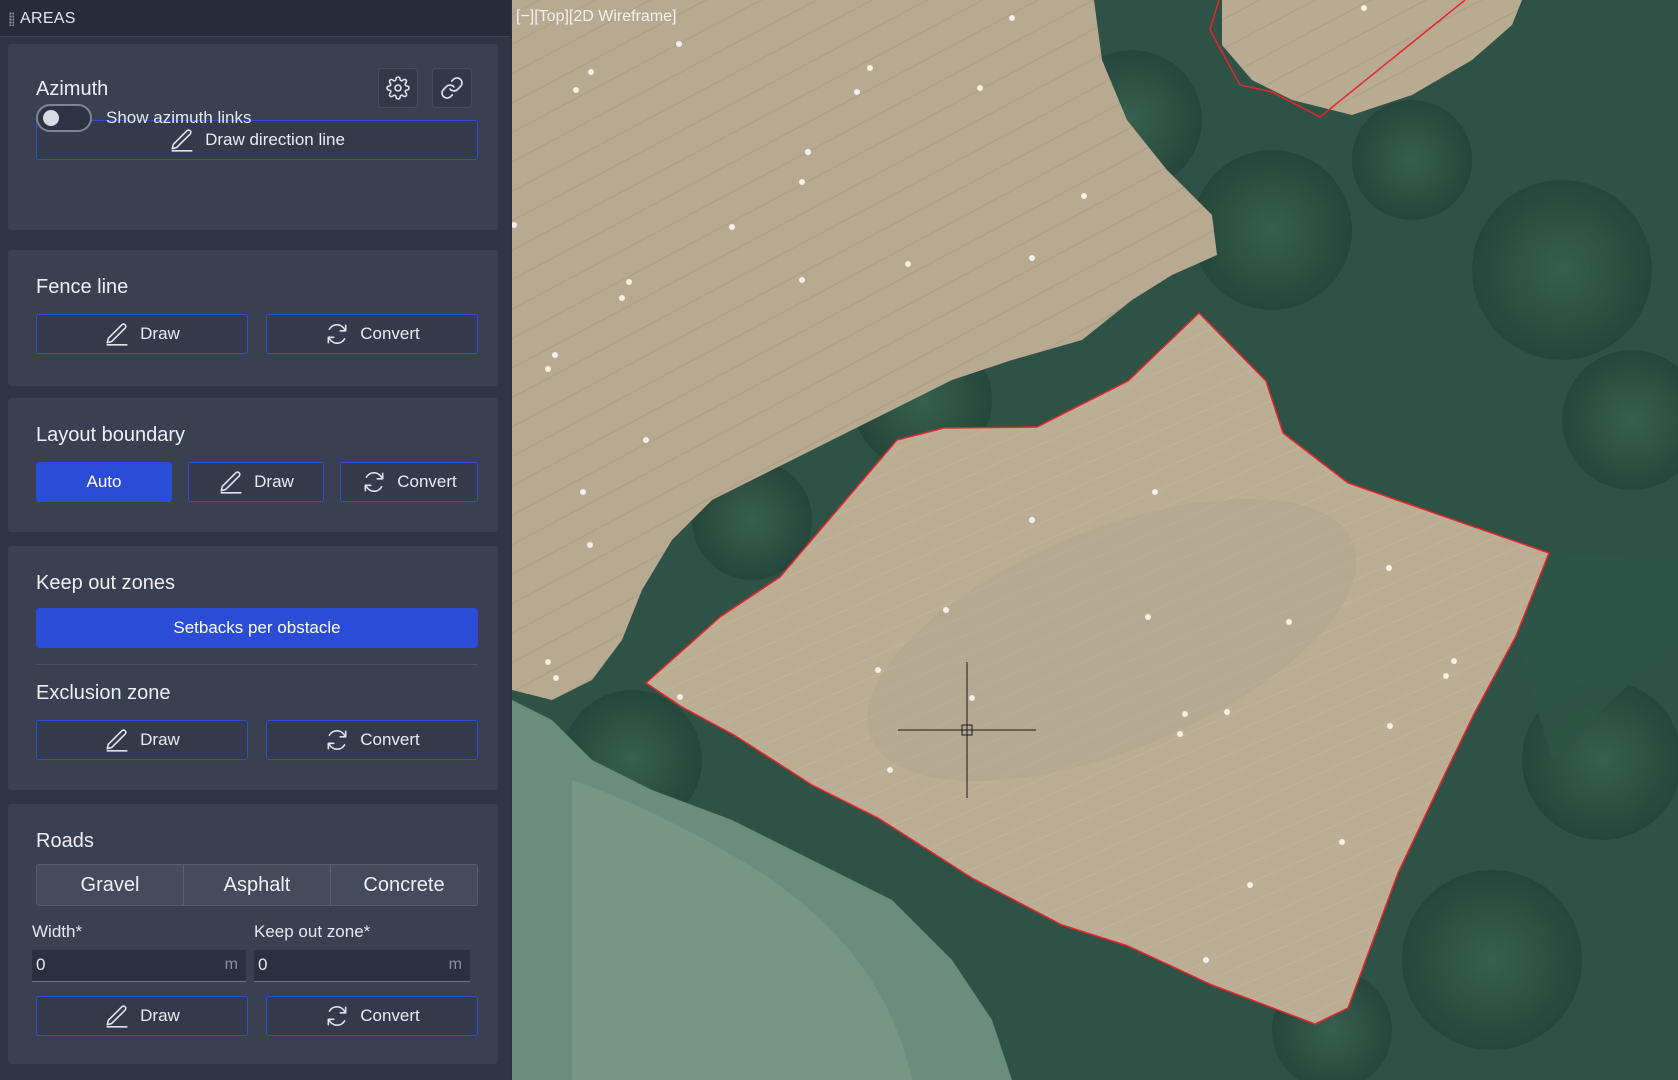  I want to click on fence-line-section: Fence line Draw Convert, so click(253, 318).